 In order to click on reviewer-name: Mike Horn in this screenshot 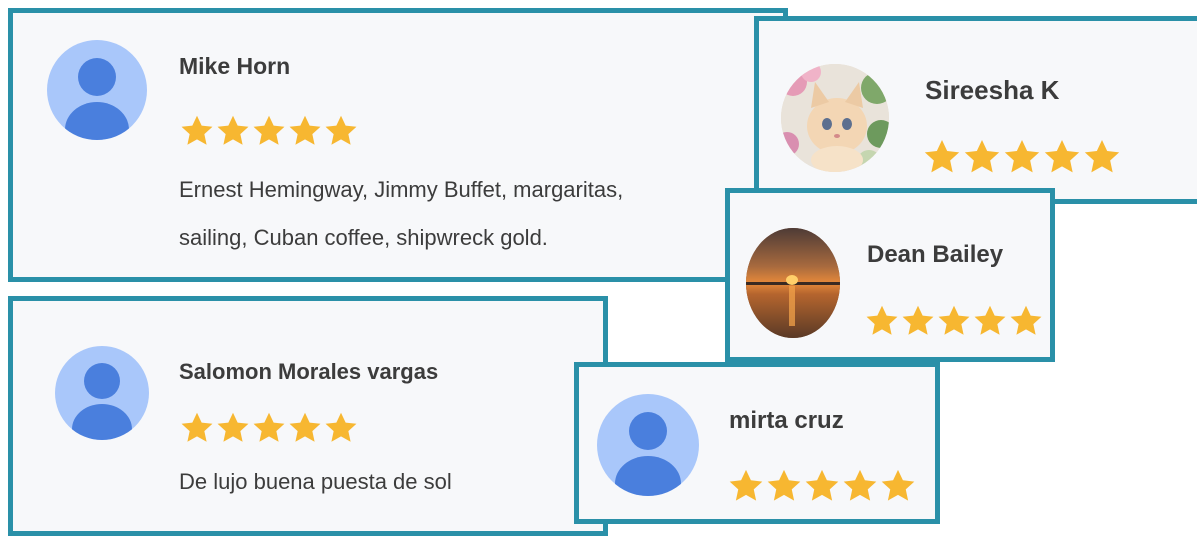, I will do `click(235, 66)`.